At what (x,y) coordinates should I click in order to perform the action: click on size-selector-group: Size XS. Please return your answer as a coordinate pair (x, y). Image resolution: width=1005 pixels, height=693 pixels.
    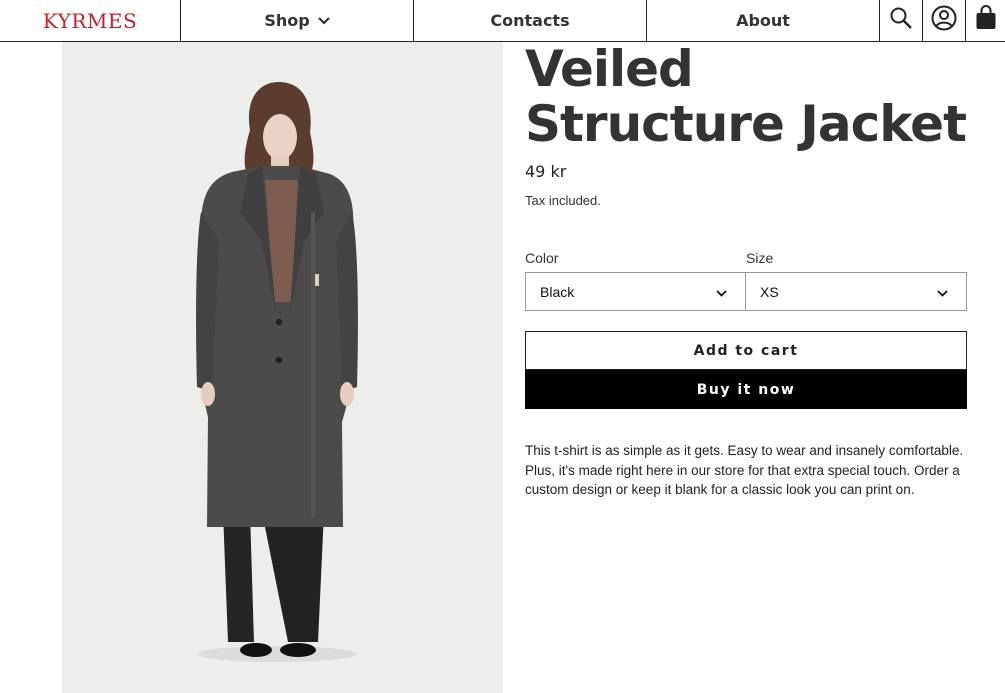
    Looking at the image, I should click on (856, 280).